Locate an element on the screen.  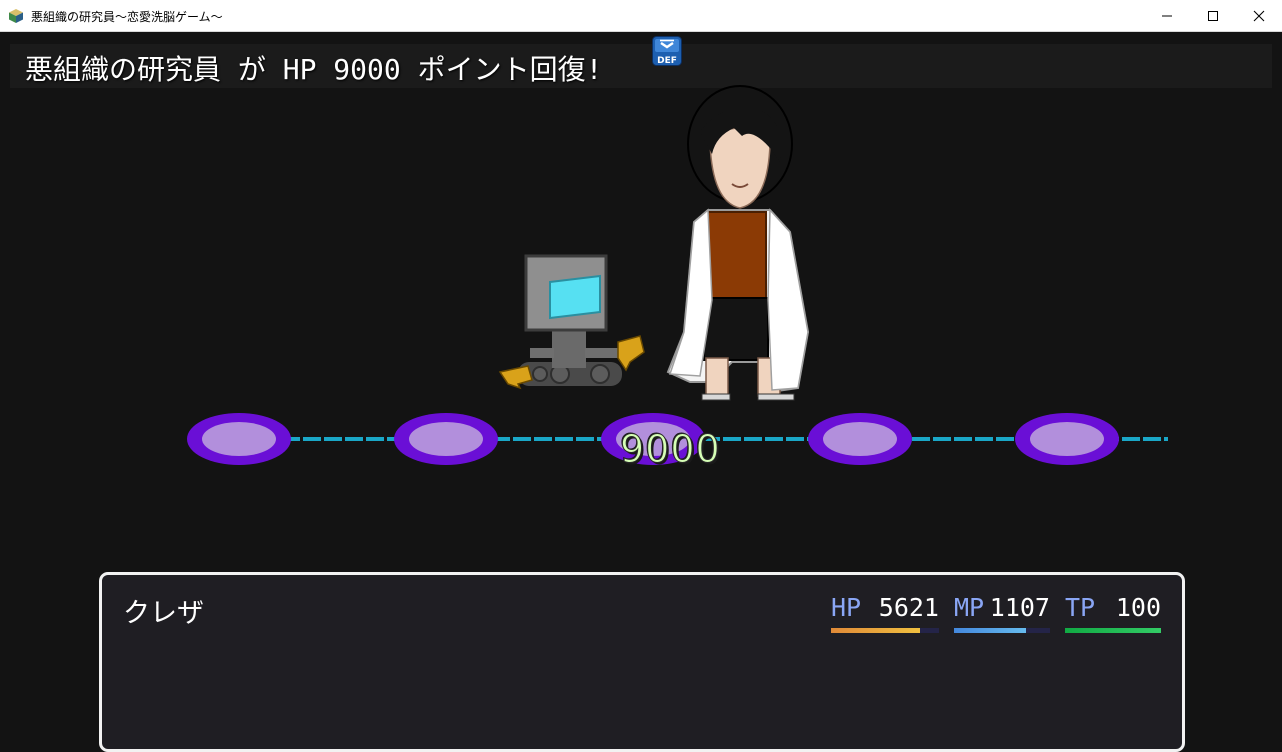
mp-value: 1107 is located at coordinates (1019, 607).